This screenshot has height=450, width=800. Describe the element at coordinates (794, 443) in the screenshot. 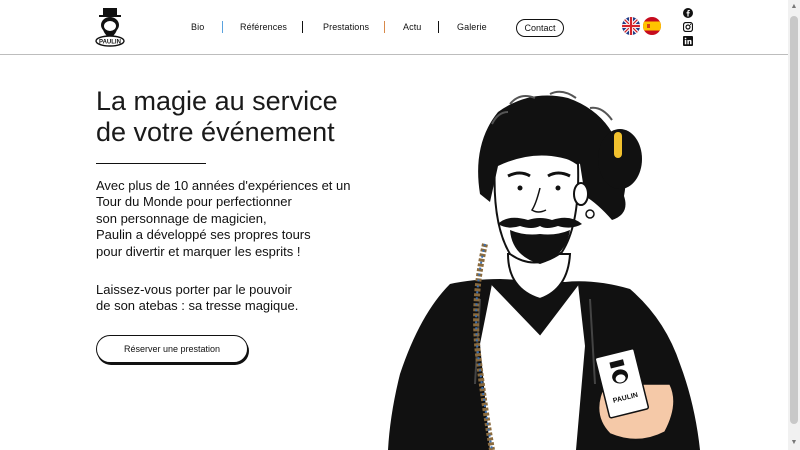

I see `scroll-down-arrow-icon: ▼` at that location.